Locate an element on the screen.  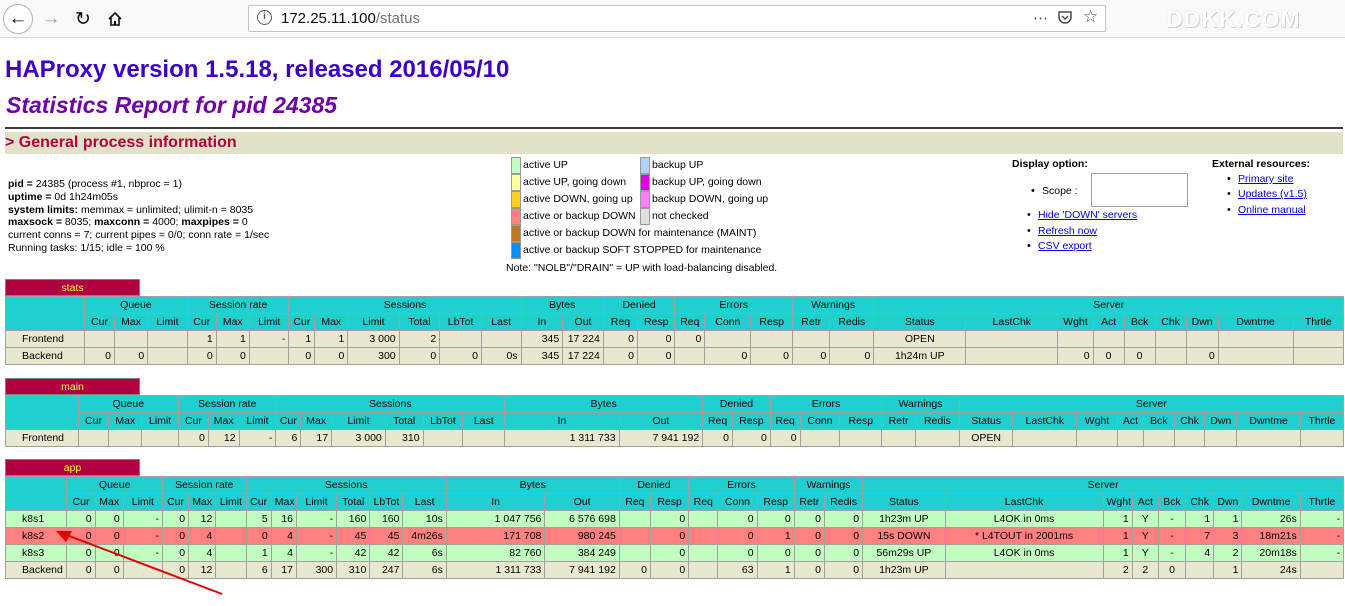
back-button: ← is located at coordinates (18, 19).